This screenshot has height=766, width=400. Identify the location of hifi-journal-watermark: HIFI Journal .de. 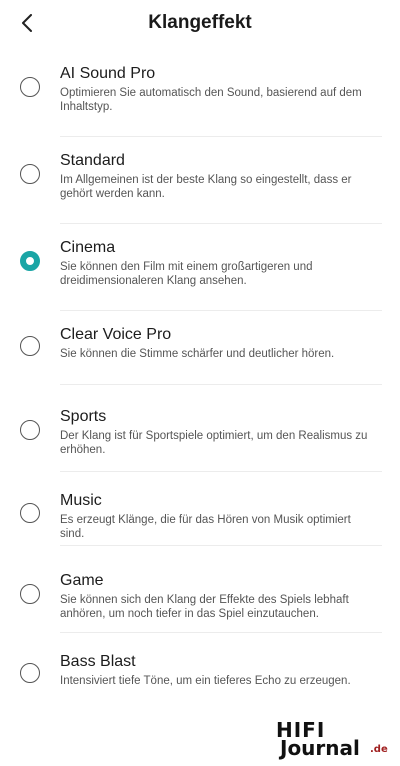
(330, 739).